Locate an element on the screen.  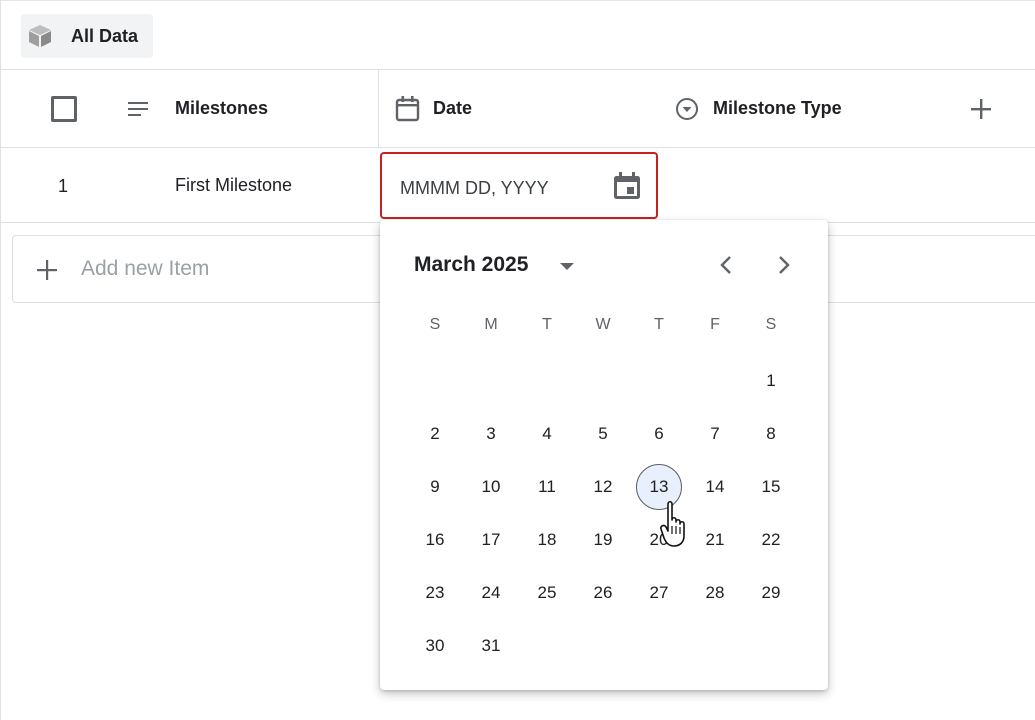
calendar-day: 1 is located at coordinates (771, 381).